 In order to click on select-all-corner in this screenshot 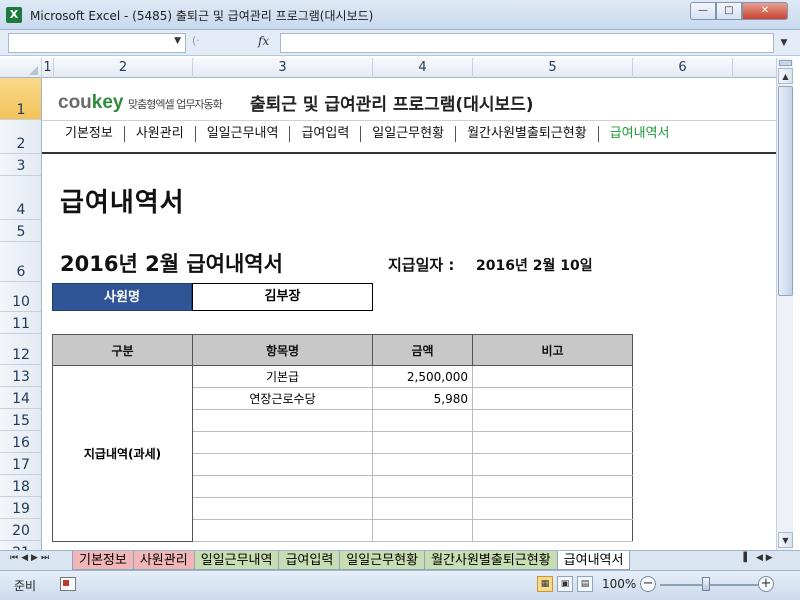, I will do `click(21, 68)`.